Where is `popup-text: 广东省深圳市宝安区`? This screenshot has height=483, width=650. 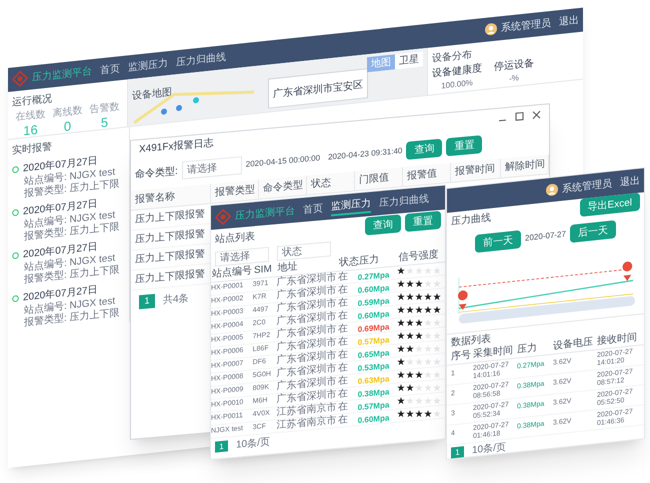 popup-text: 广东省深圳市宝安区 is located at coordinates (318, 90).